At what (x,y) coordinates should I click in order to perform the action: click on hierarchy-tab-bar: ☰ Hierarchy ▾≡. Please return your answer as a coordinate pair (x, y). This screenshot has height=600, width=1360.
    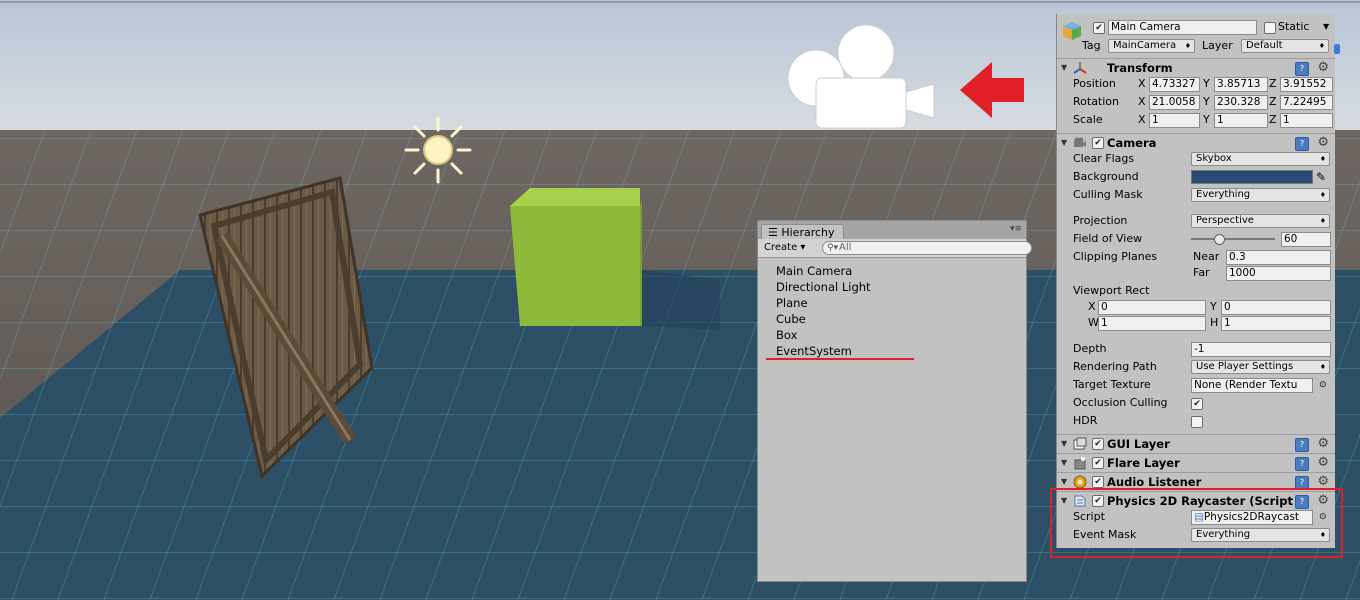
    Looking at the image, I should click on (892, 230).